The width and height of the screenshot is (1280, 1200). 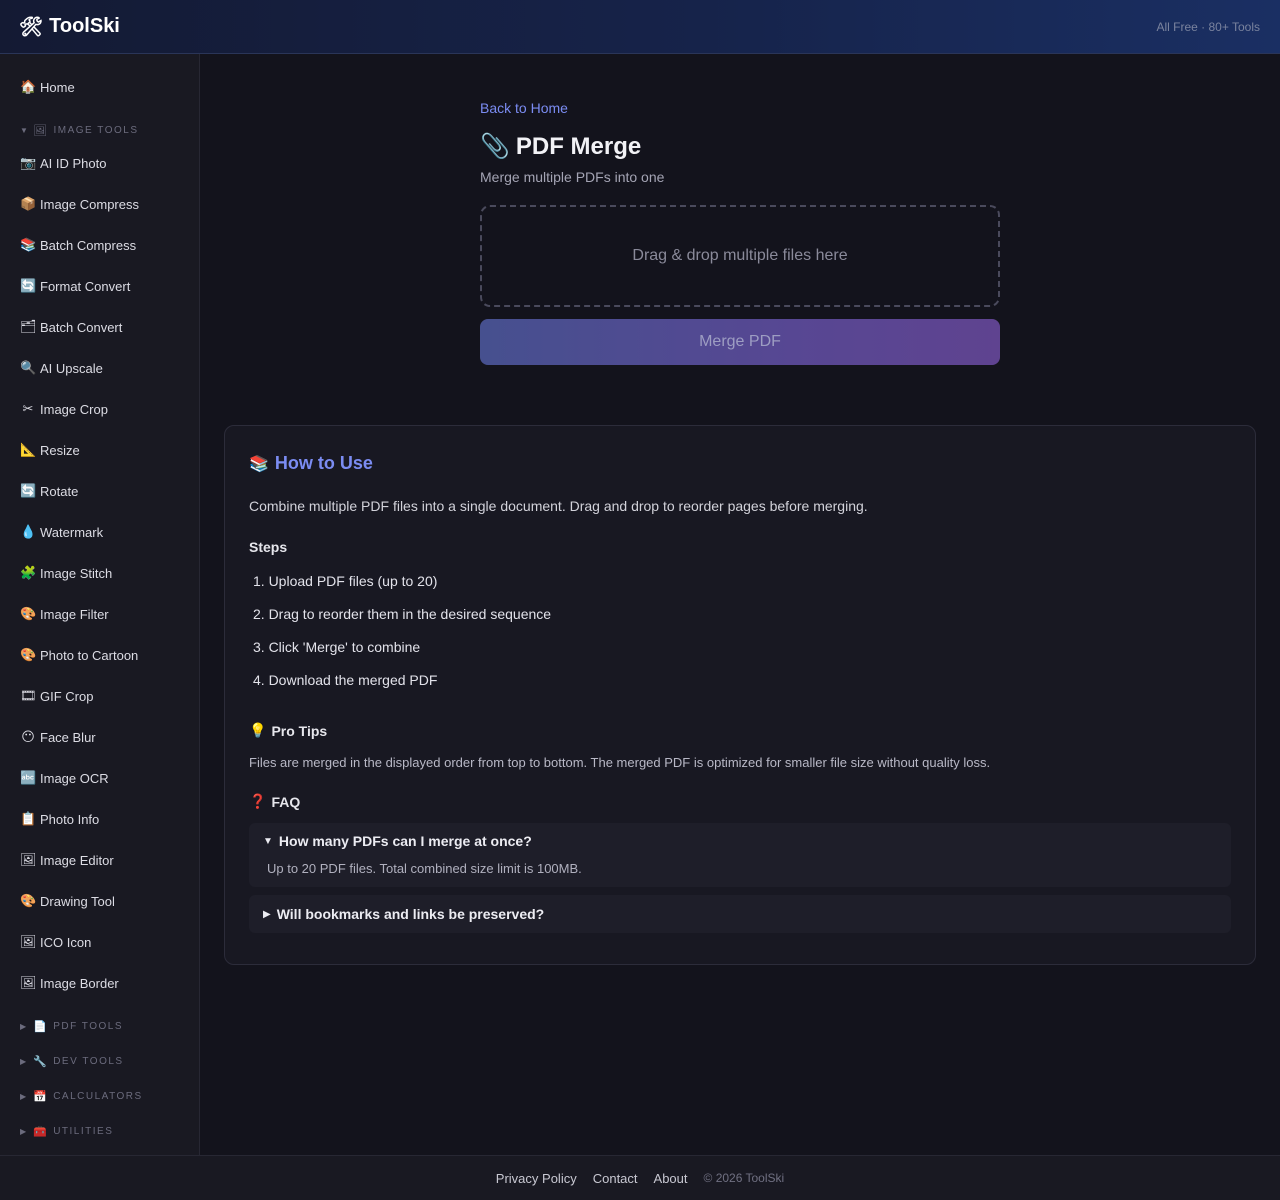 I want to click on sidebar-item-batch-compress: 📚 Batch Compress, so click(x=78, y=245).